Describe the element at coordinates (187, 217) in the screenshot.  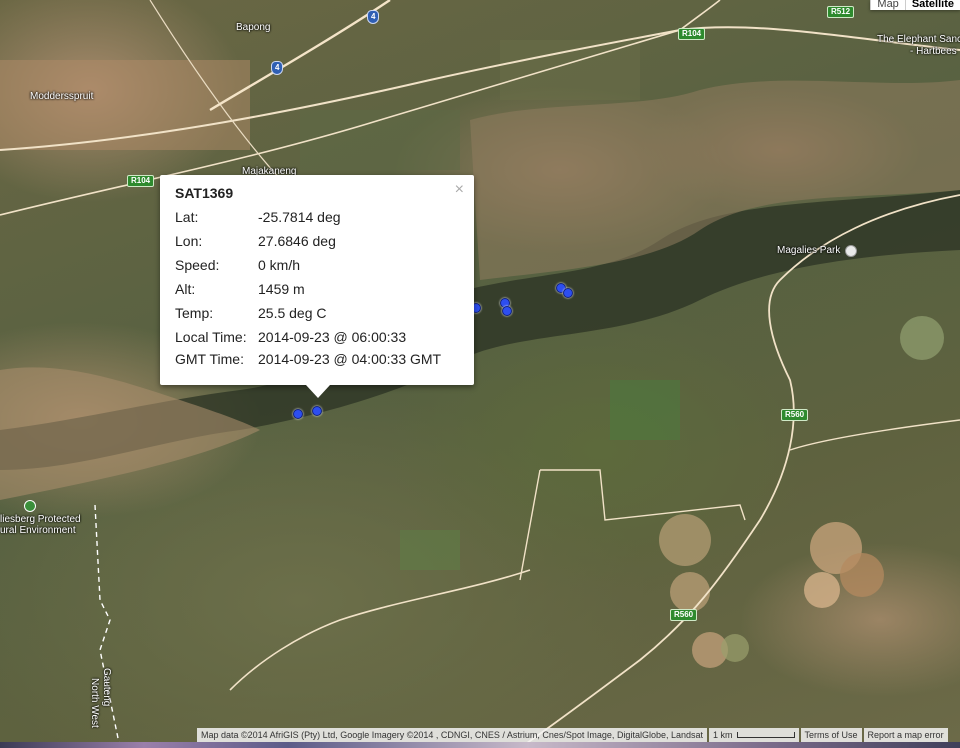
I see `info-label: Lat:` at that location.